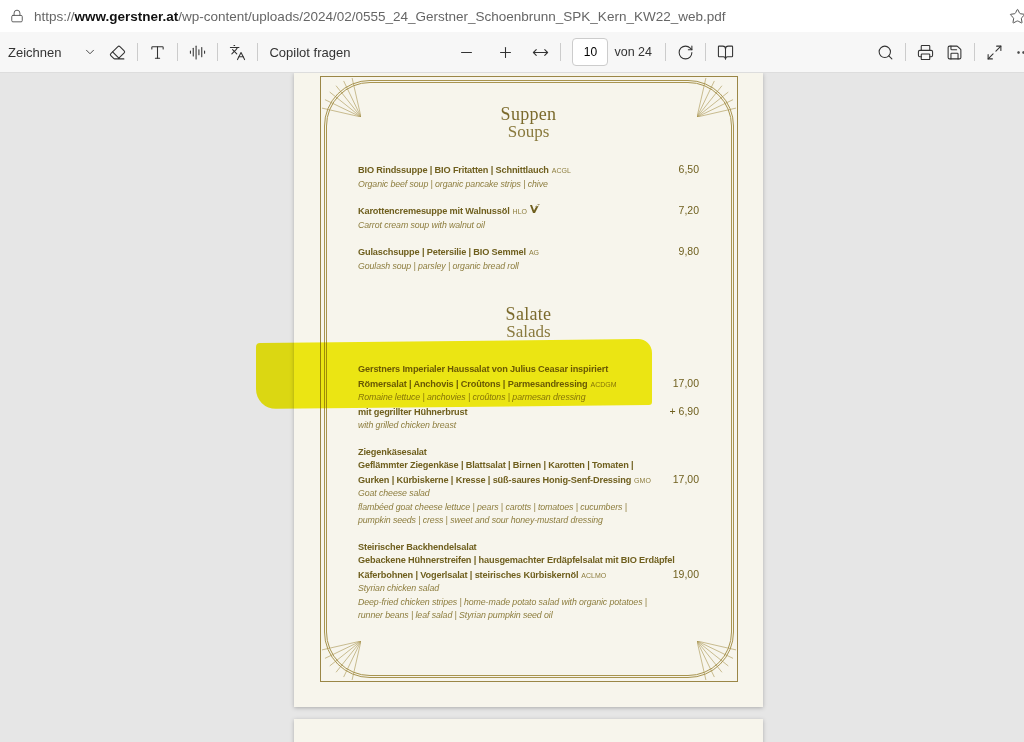  I want to click on search-icon, so click(885, 52).